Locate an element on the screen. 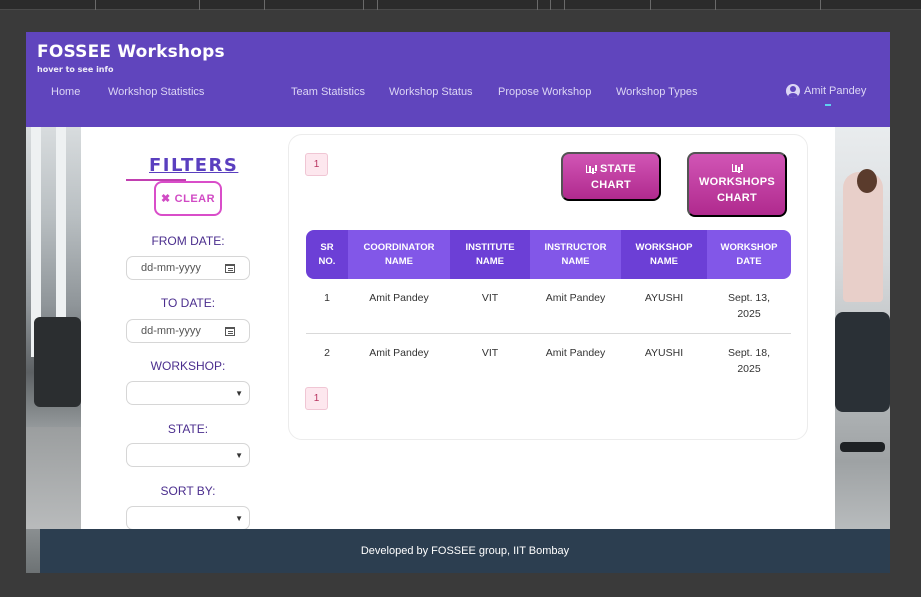 The height and width of the screenshot is (597, 921). workshops-chart-line2: CHART is located at coordinates (737, 197).